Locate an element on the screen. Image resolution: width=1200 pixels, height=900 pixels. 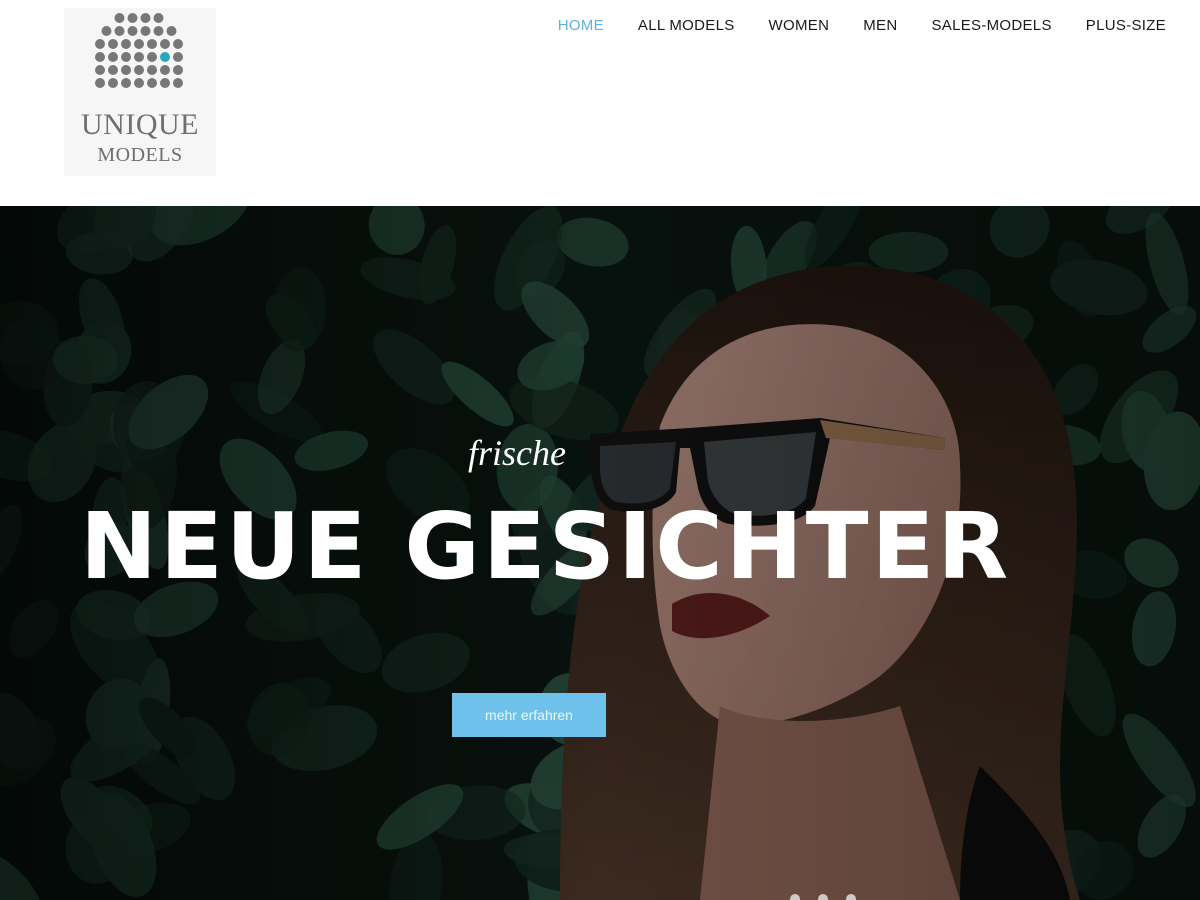
nav-item-plus-size: PLUS-SIZE is located at coordinates (1126, 26).